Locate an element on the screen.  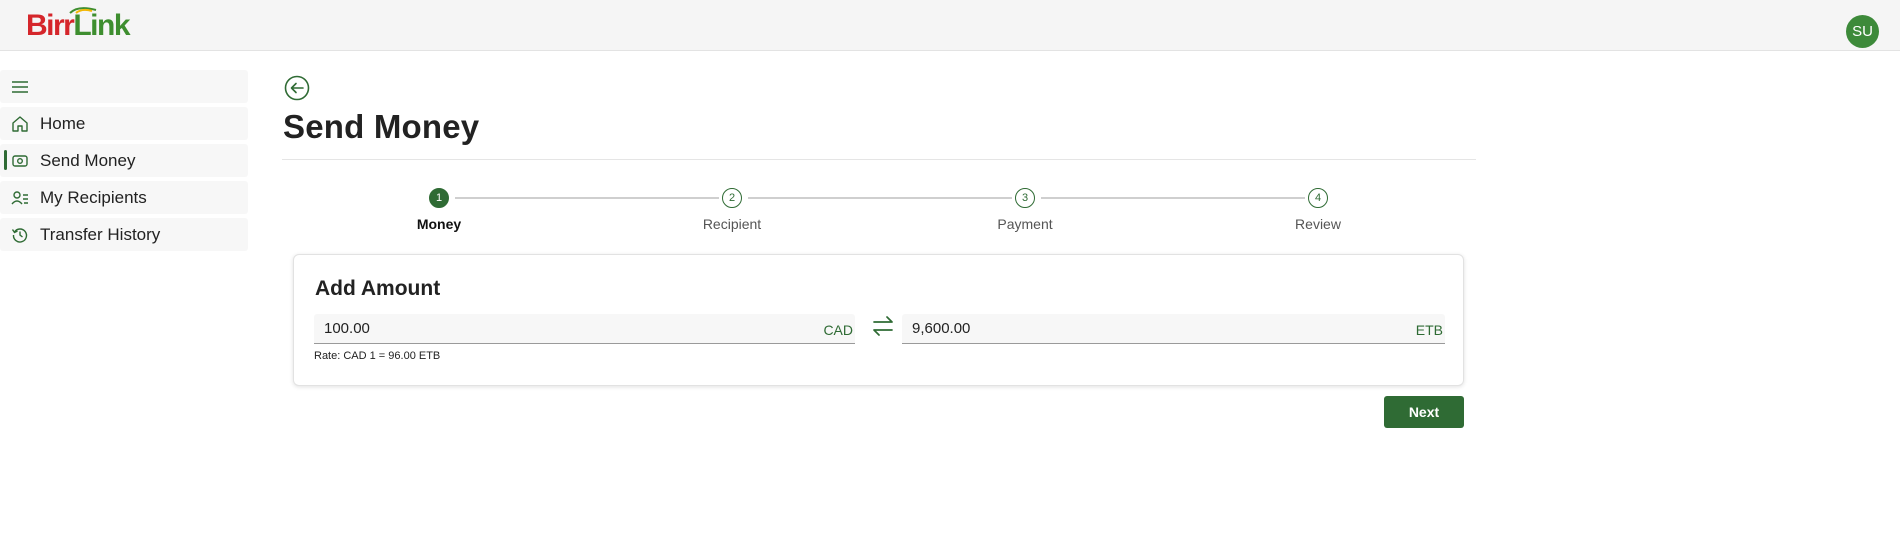
step-2-label: Recipient is located at coordinates (732, 224).